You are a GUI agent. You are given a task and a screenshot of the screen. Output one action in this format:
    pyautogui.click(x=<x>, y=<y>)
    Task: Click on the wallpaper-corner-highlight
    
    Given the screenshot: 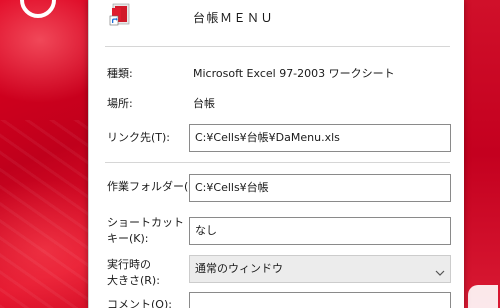 What is the action you would take?
    pyautogui.click(x=483, y=296)
    